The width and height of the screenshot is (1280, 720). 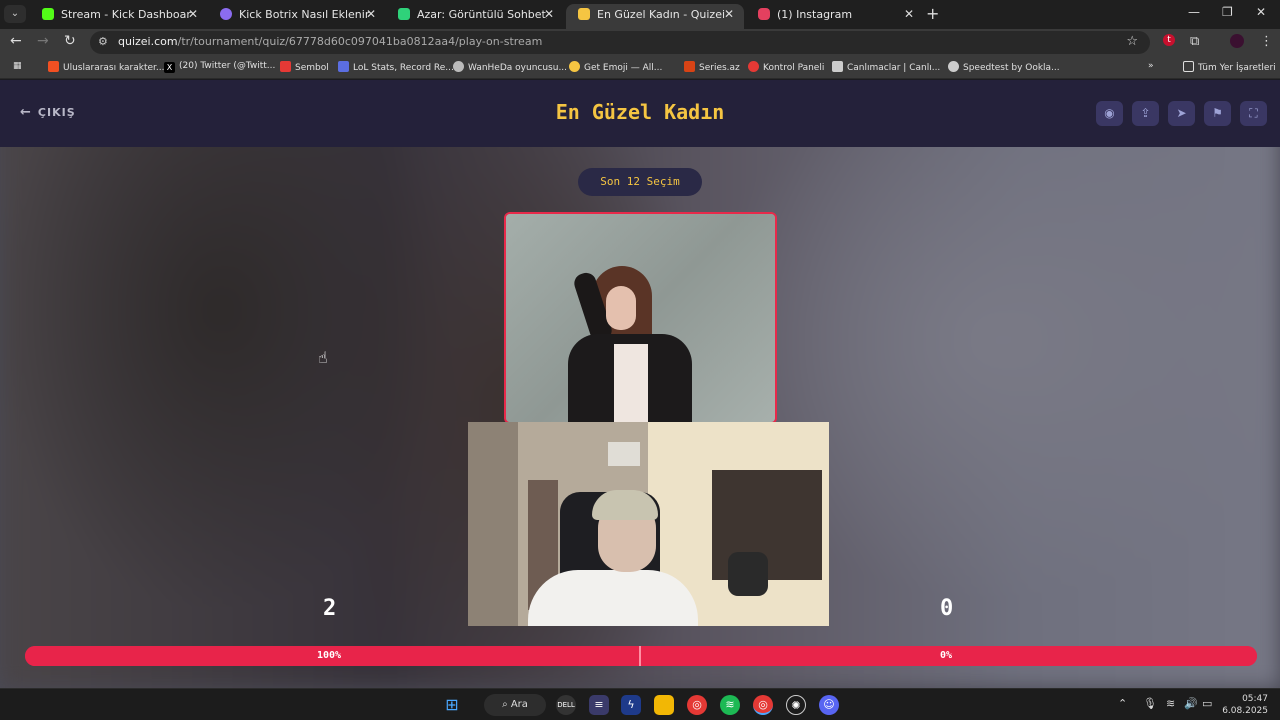 I want to click on apps-grid-icon: ▦, so click(x=17, y=66).